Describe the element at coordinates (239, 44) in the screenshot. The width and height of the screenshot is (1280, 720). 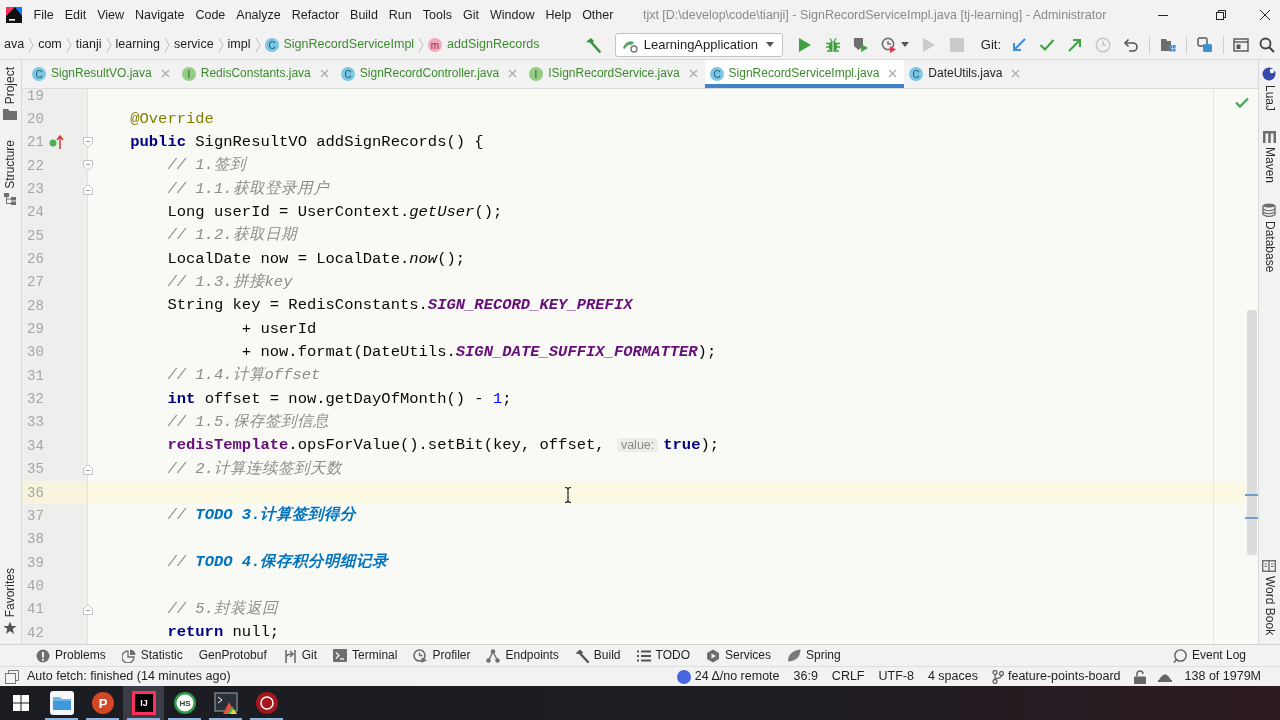
I see `breadcrumb-item: impl` at that location.